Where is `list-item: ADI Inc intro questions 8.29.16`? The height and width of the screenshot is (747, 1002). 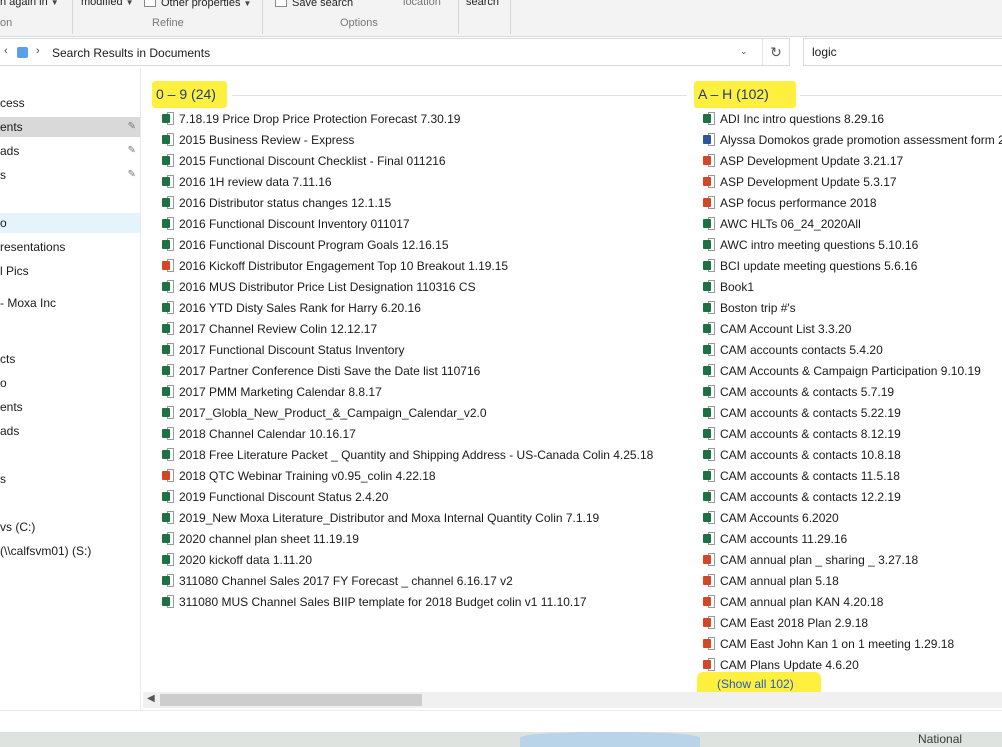 list-item: ADI Inc intro questions 8.29.16 is located at coordinates (793, 119).